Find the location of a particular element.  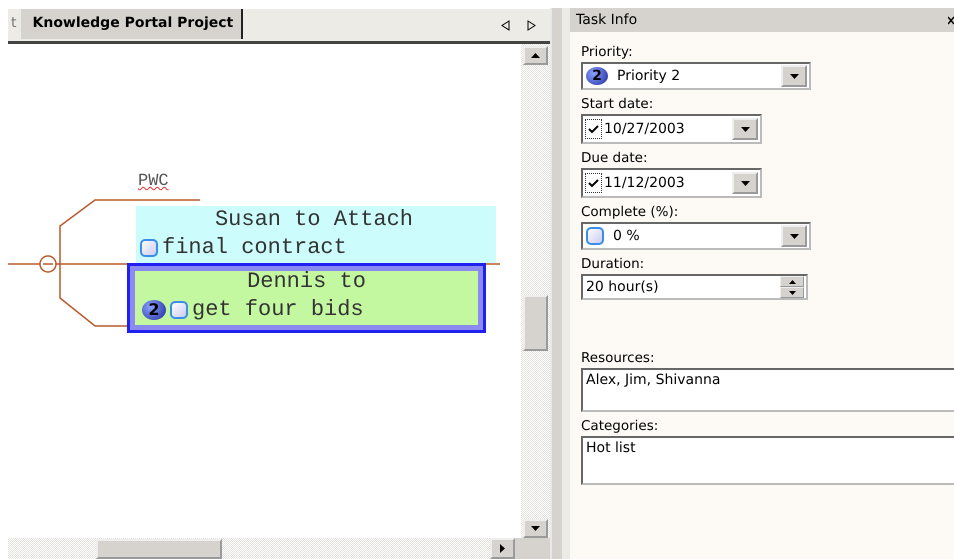

topic-node: Susan to Attach final contract is located at coordinates (316, 234).